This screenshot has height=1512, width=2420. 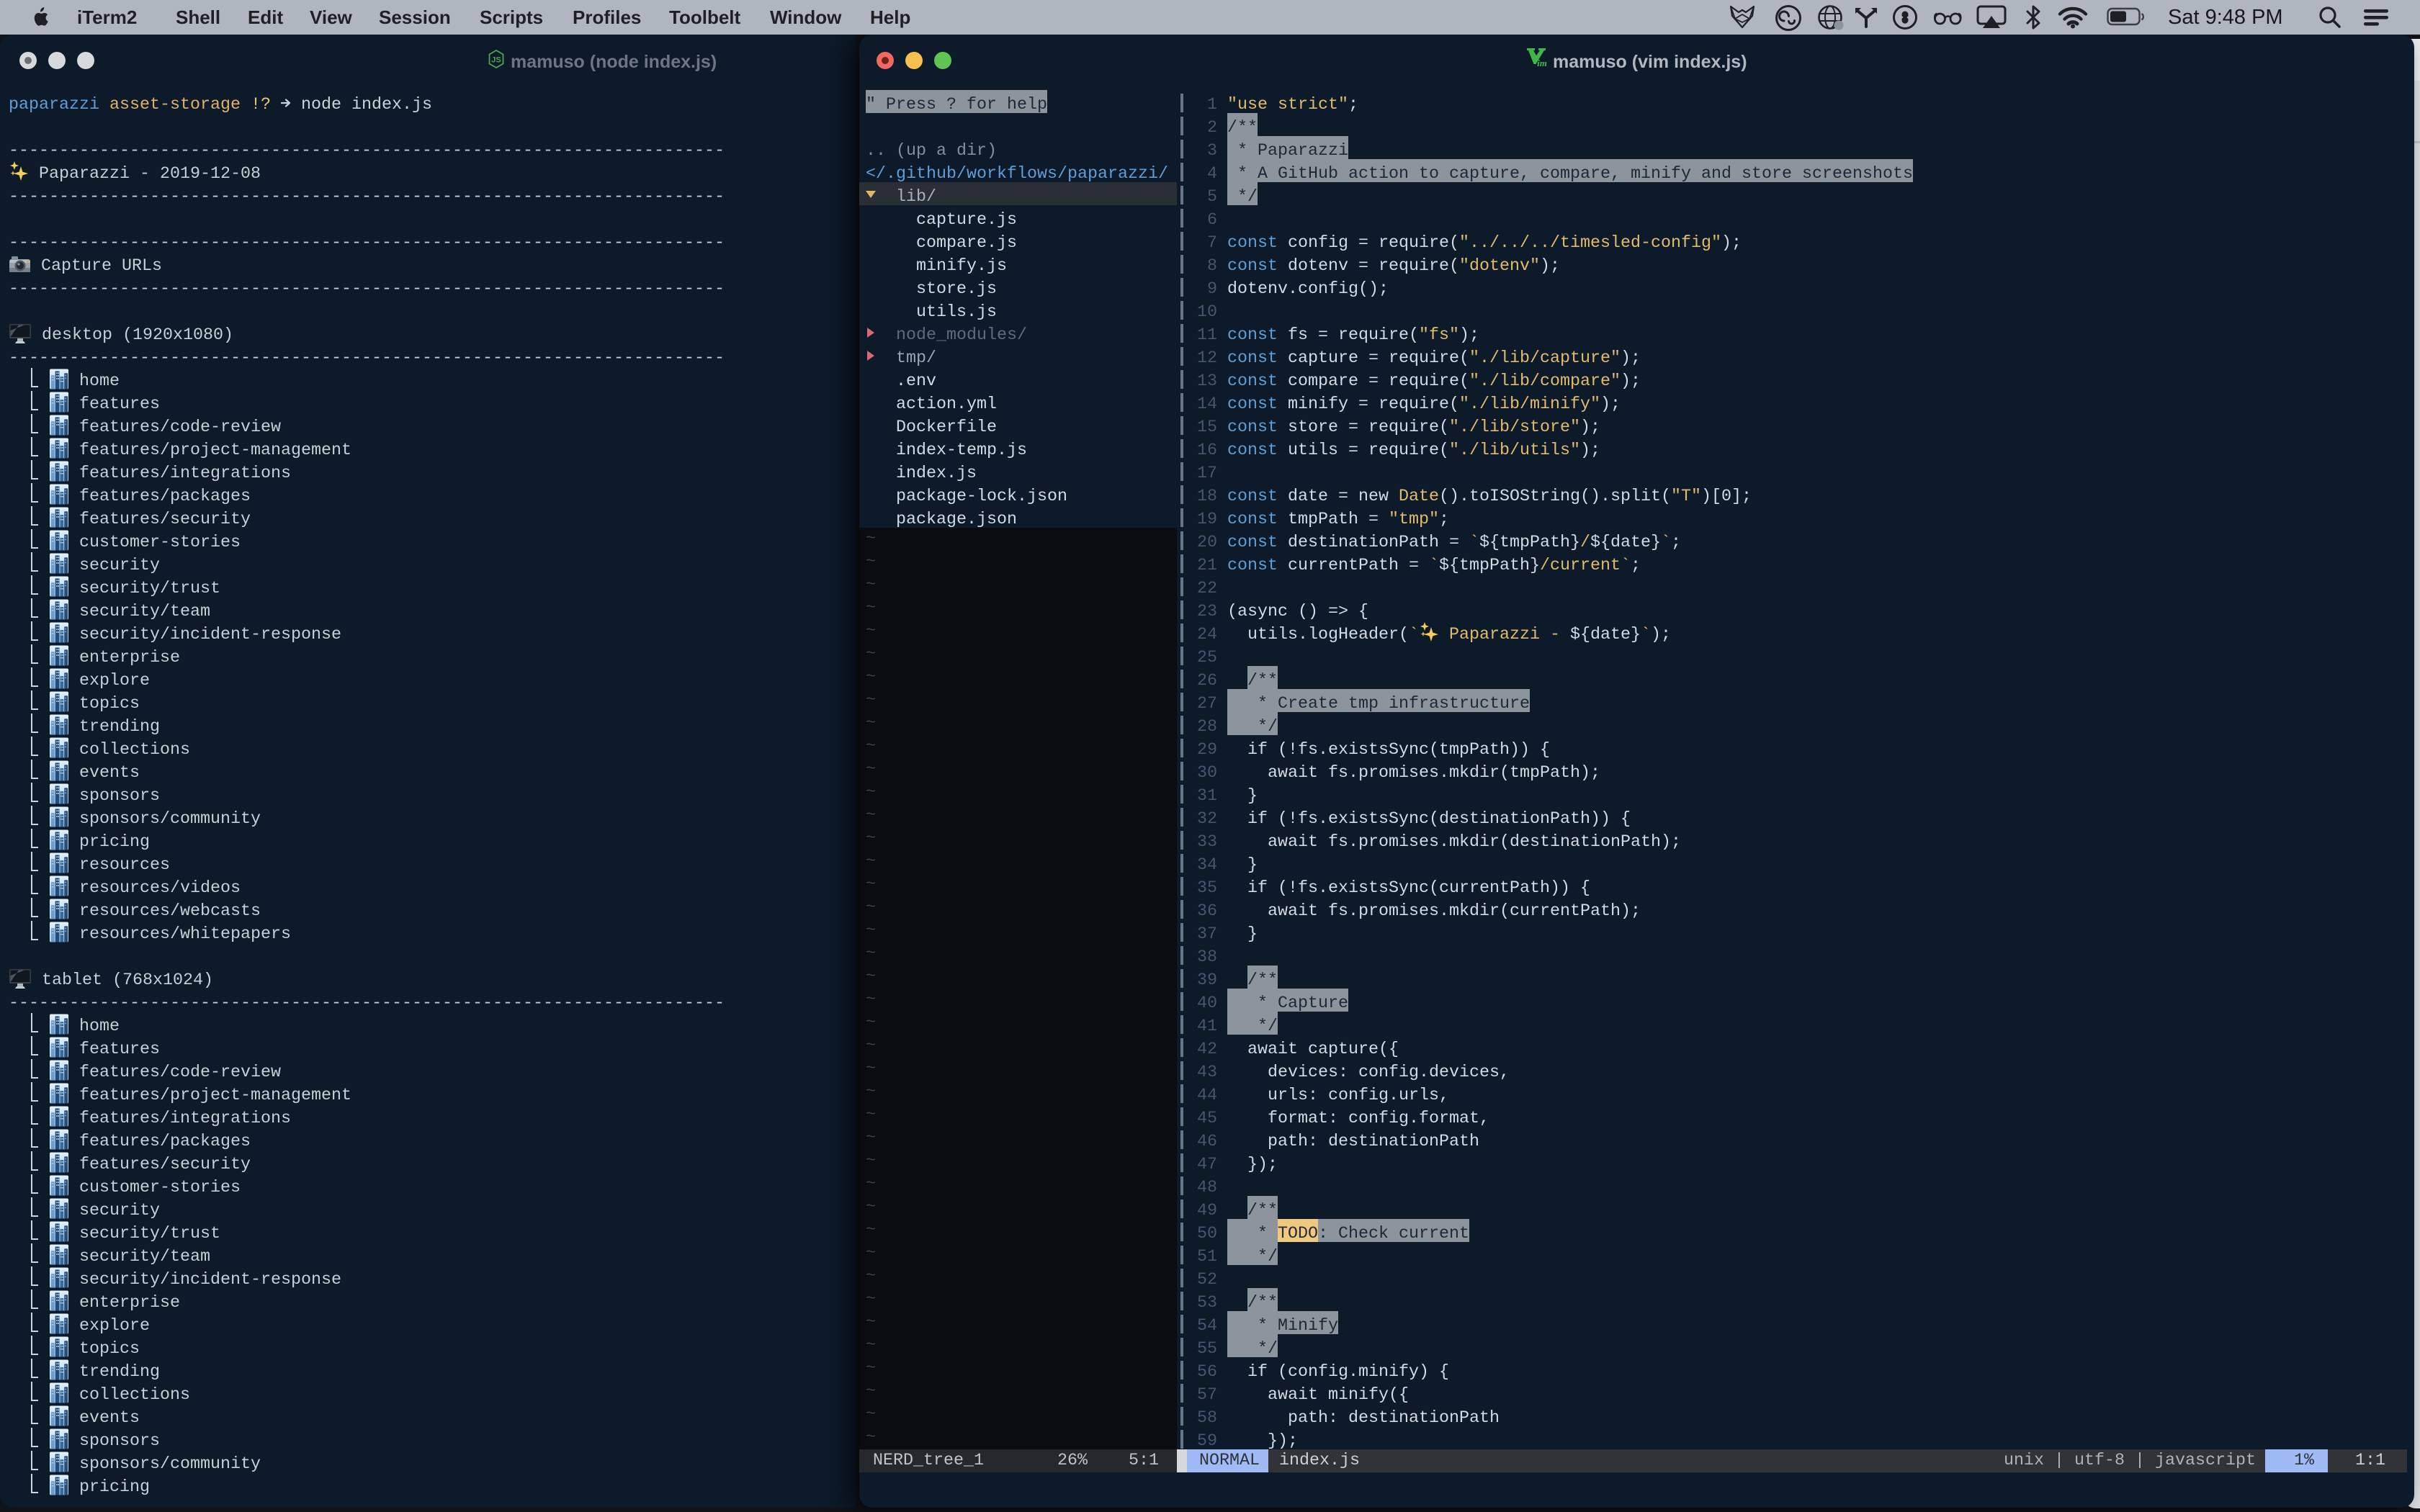 I want to click on svg-text: im, so click(x=1542, y=62).